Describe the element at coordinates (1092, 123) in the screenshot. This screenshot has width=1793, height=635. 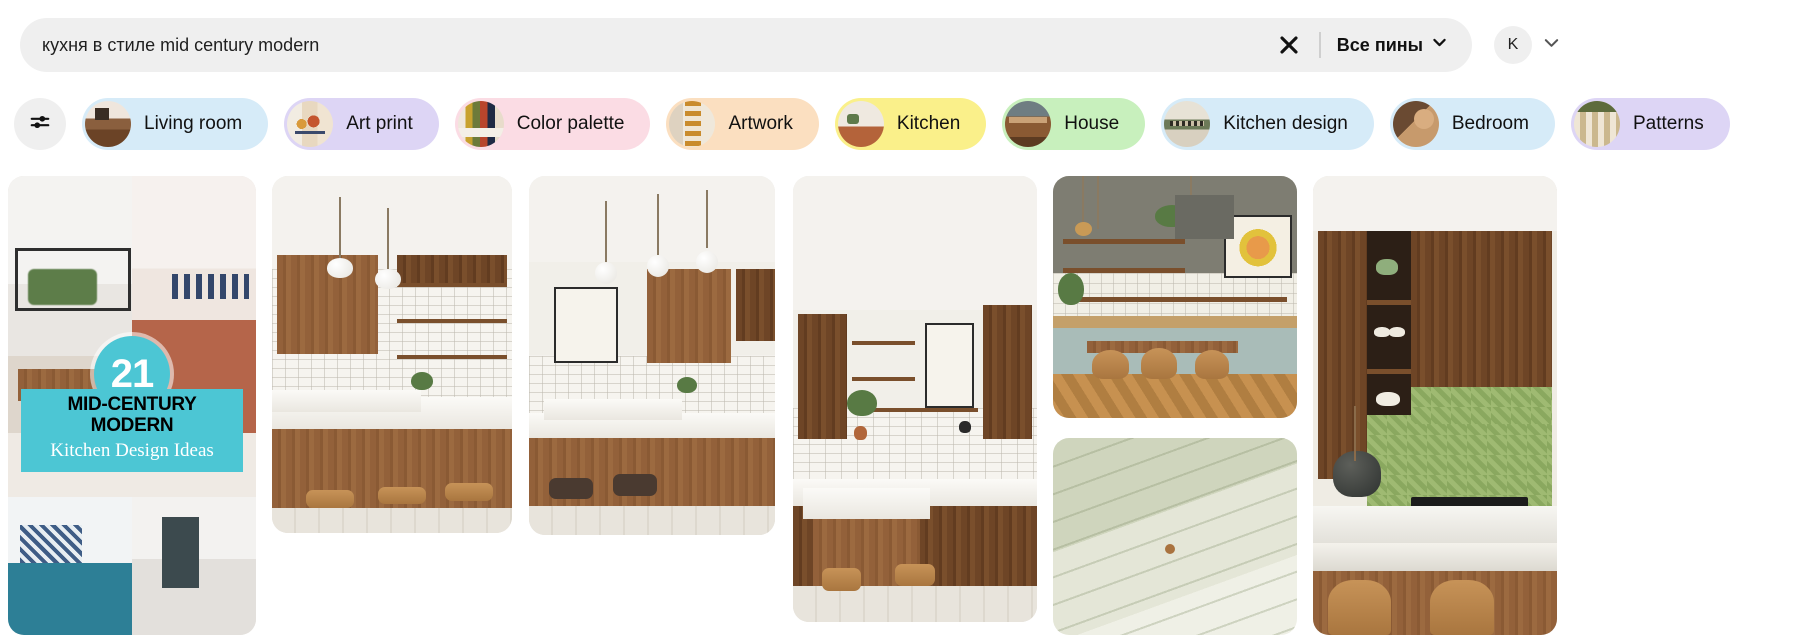
I see `chip-label: House` at that location.